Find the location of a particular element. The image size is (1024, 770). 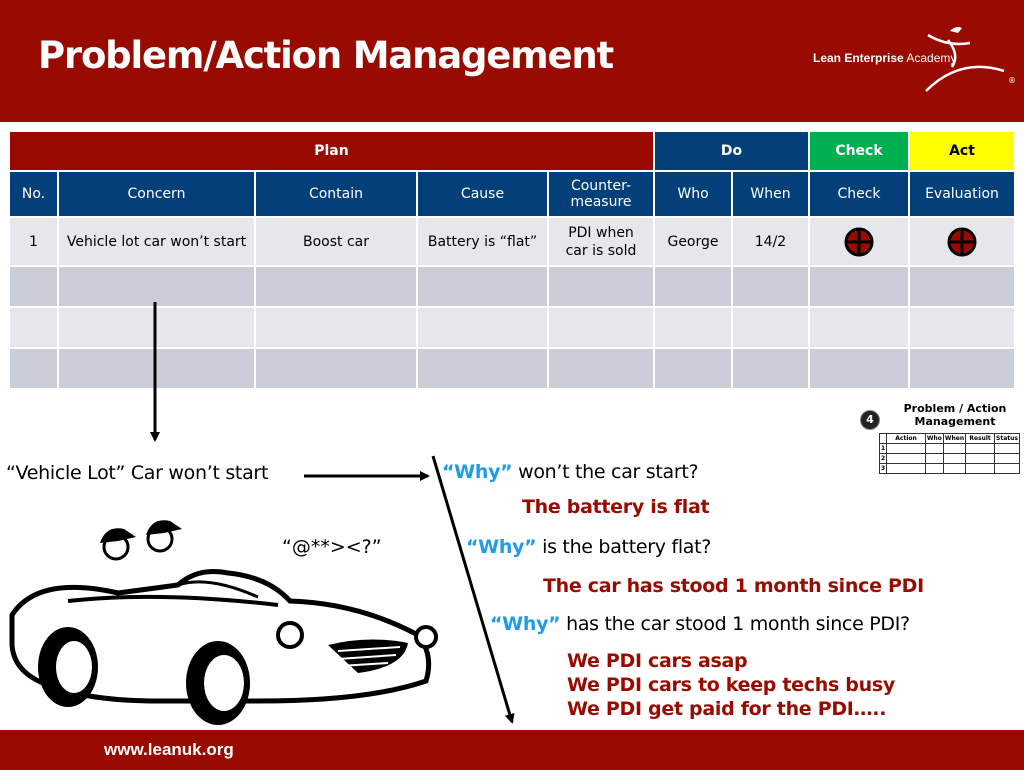

col-check: Check is located at coordinates (859, 194).